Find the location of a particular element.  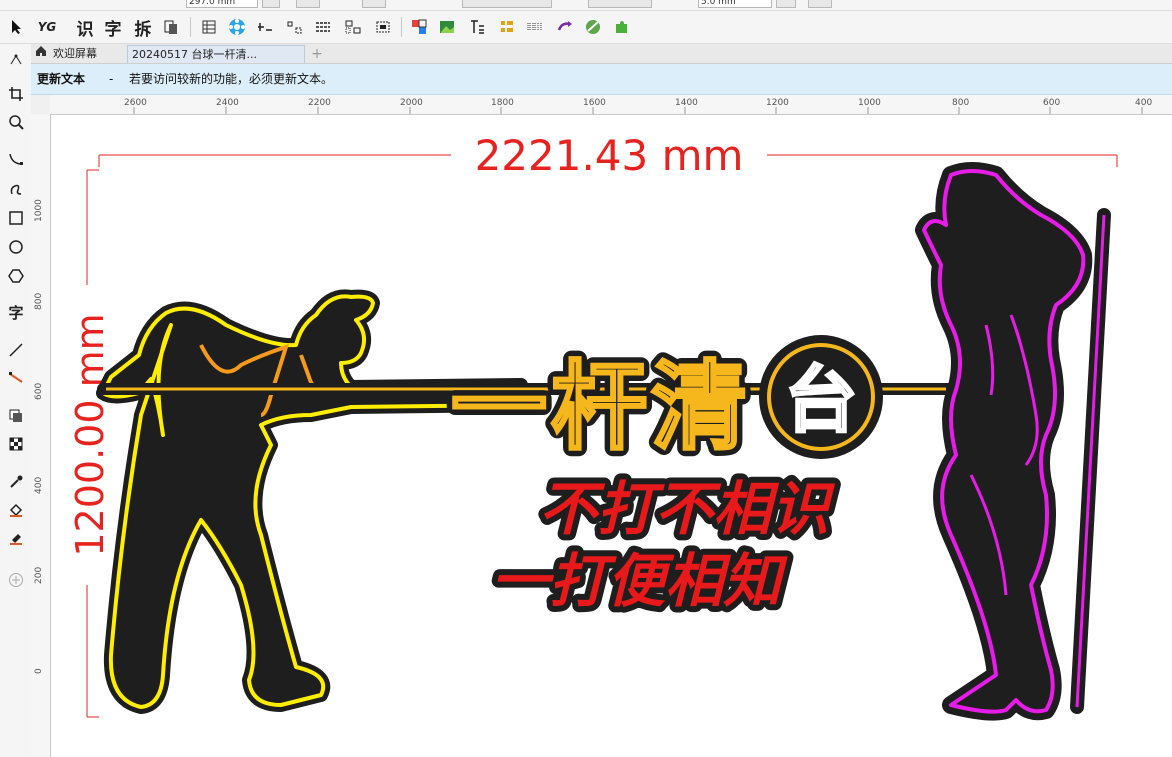

update-text-infobar: 更新文本 - 若要访问较新的功能，必须更新文本。 is located at coordinates (601, 79).